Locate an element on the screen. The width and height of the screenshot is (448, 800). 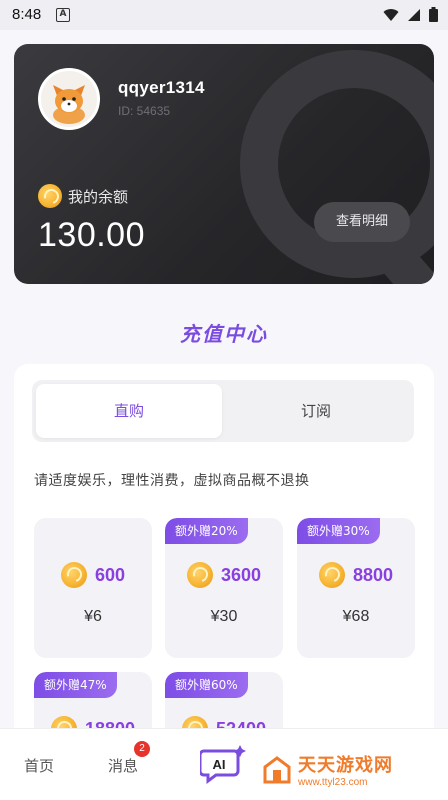
status-icons is located at coordinates (410, 14).